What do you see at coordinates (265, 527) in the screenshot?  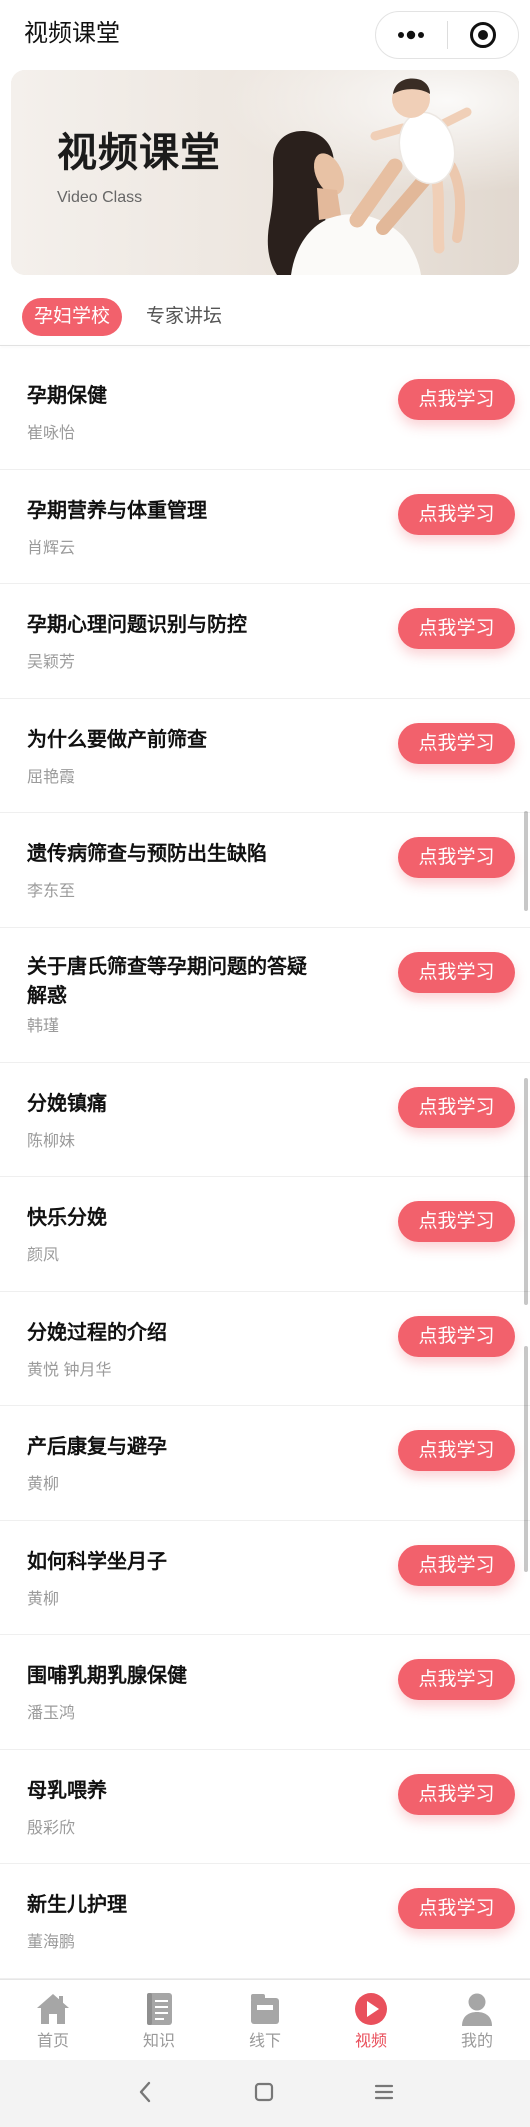 I see `course-item: 孕期营养与体重管理 肖辉云 点我学习` at bounding box center [265, 527].